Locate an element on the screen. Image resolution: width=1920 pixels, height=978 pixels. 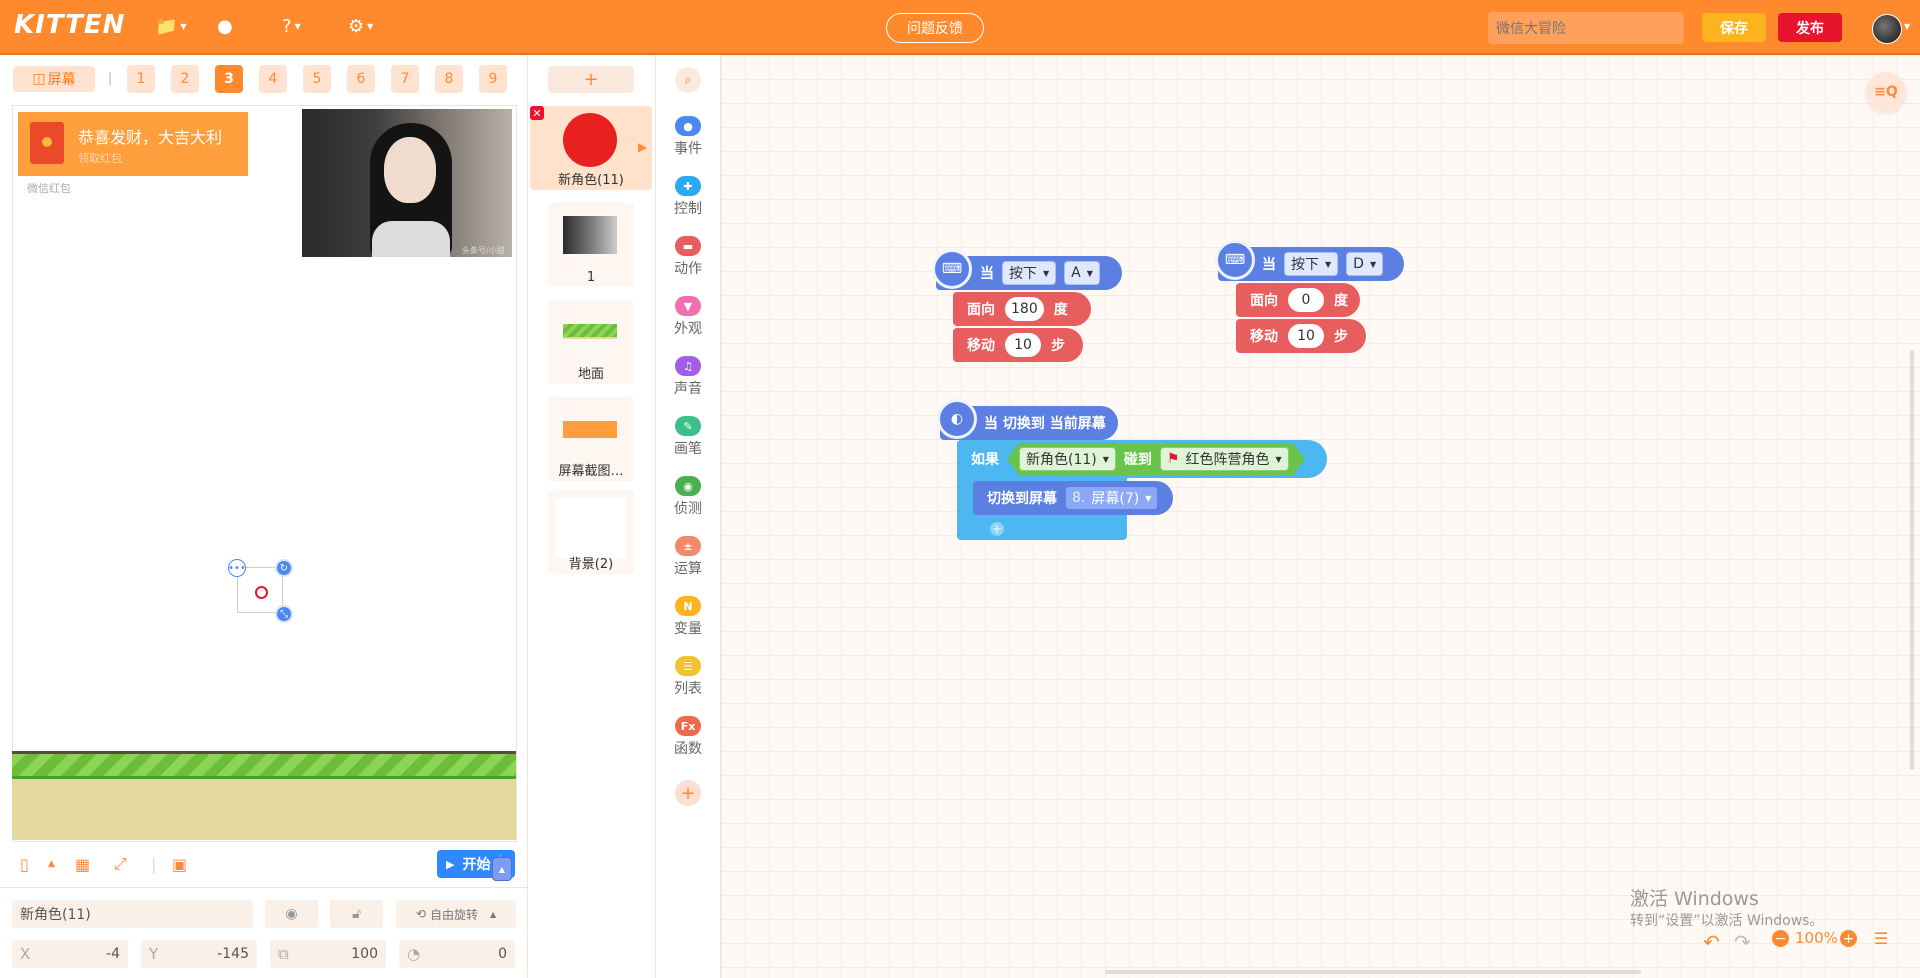
windows-activation-subtitle: 转到“设置”以激活 Windows。 is located at coordinates (1727, 921).